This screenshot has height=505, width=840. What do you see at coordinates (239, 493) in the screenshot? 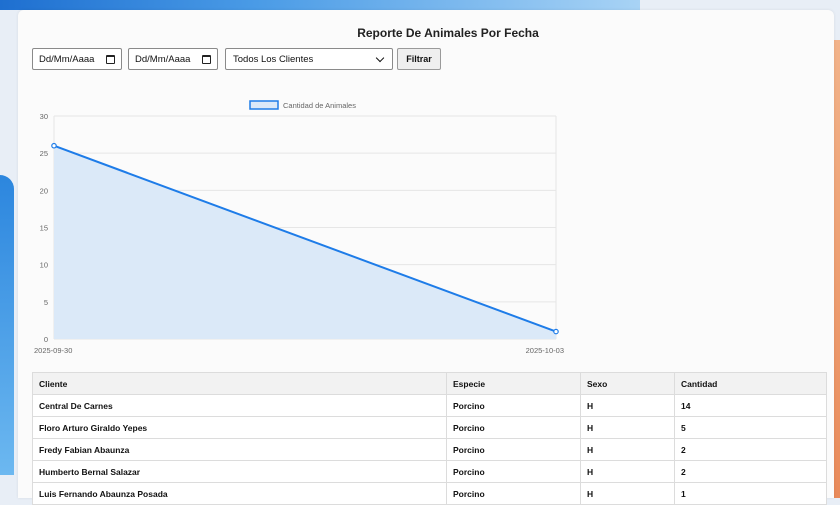
I see `table-cell: Luis Fernando Abaunza Posada` at bounding box center [239, 493].